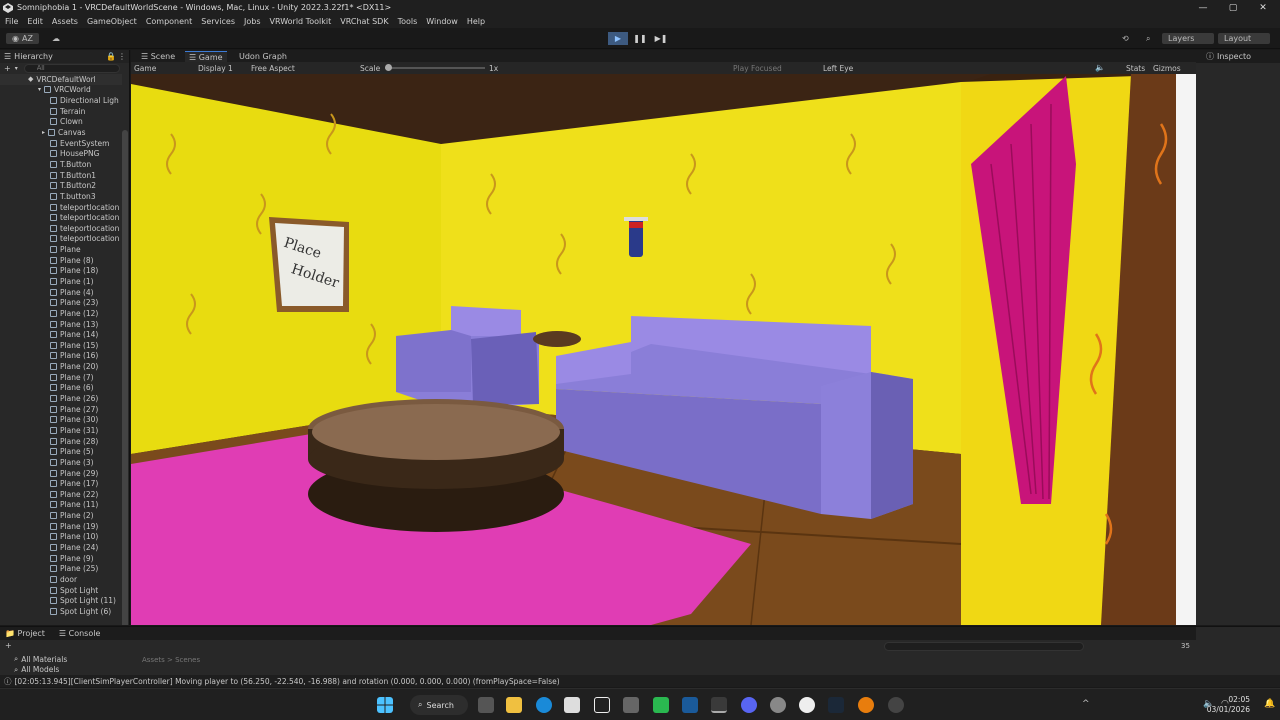 The height and width of the screenshot is (720, 1280). I want to click on hierarchy-item: Plane (1), so click(61, 281).